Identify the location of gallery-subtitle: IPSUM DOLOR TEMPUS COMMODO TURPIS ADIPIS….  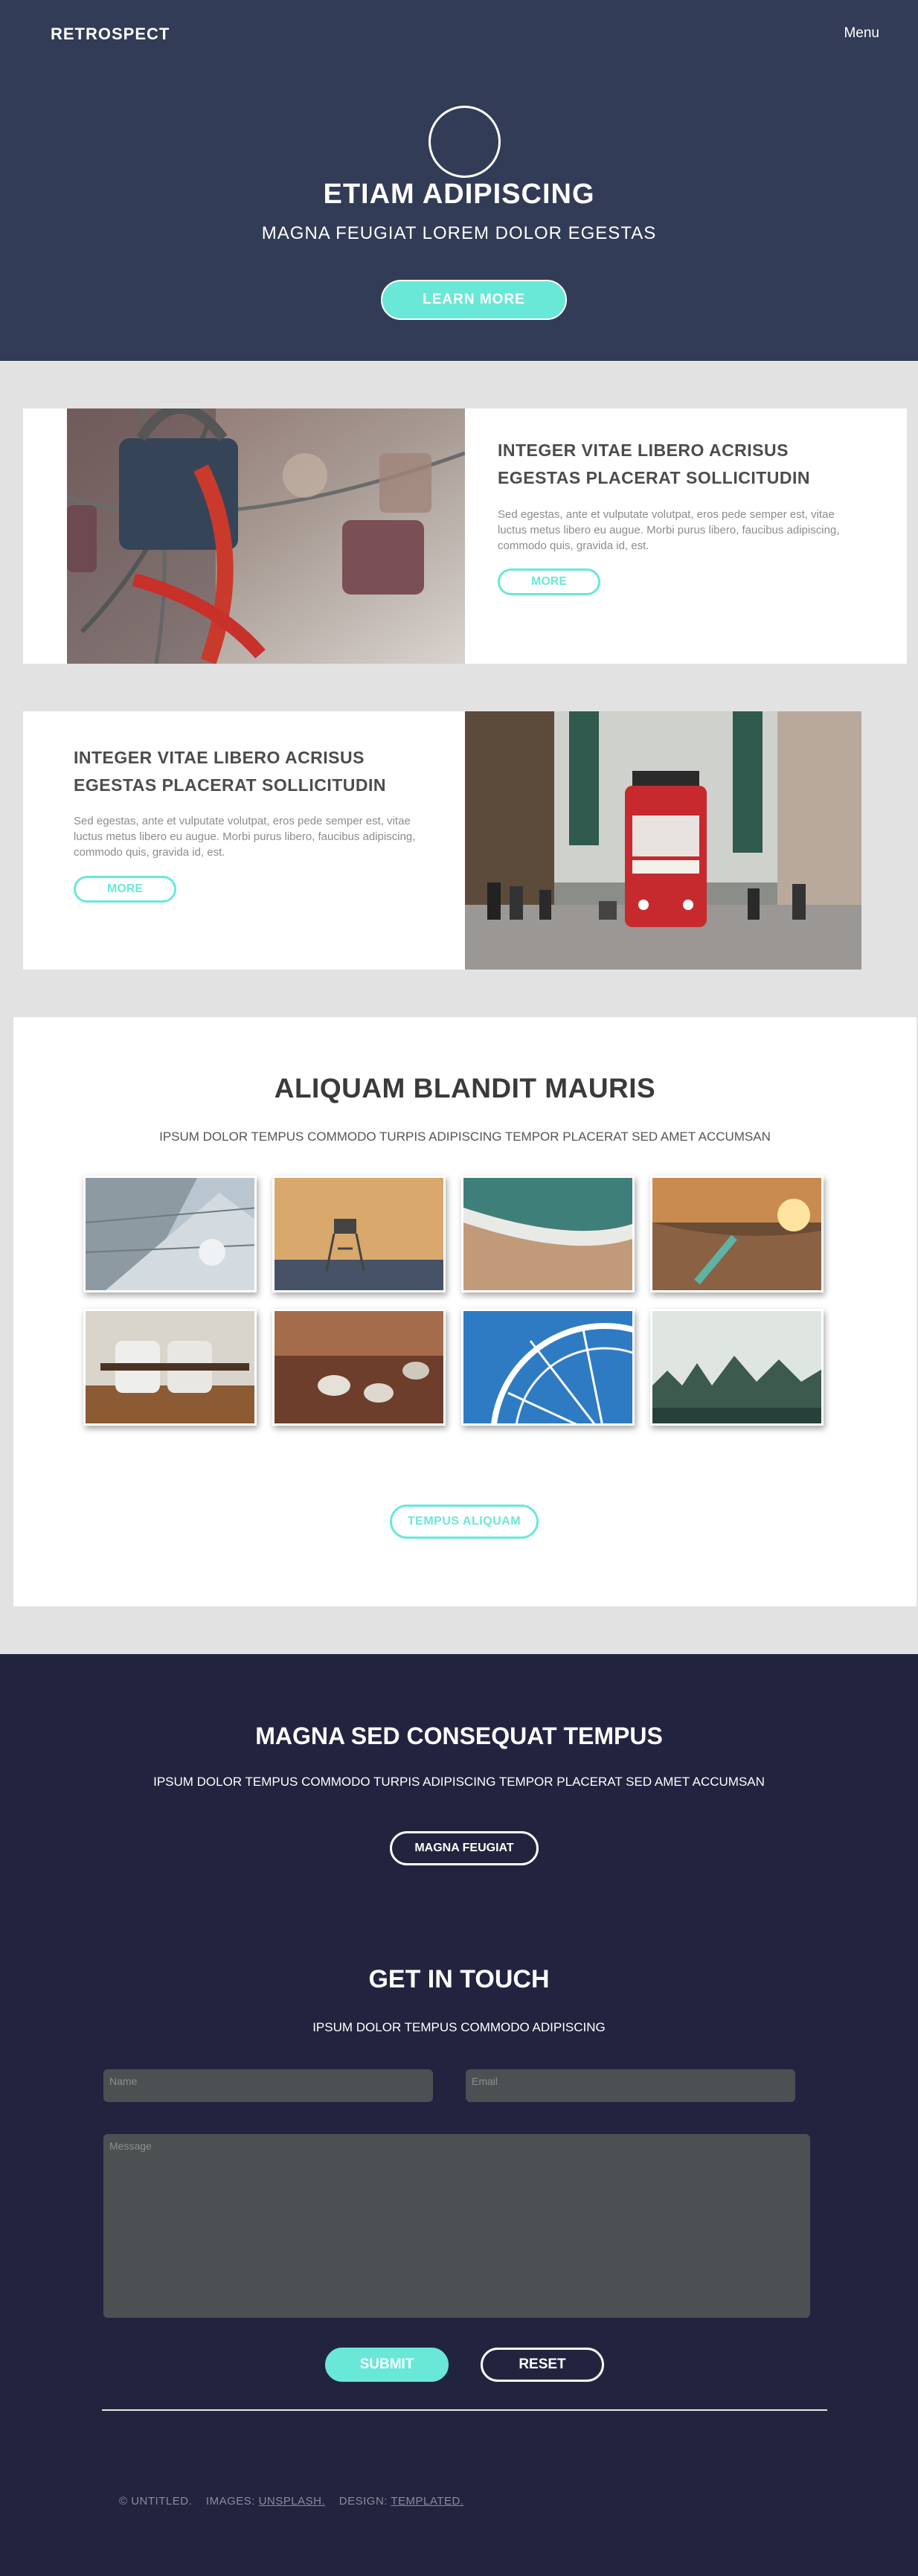
(465, 1137).